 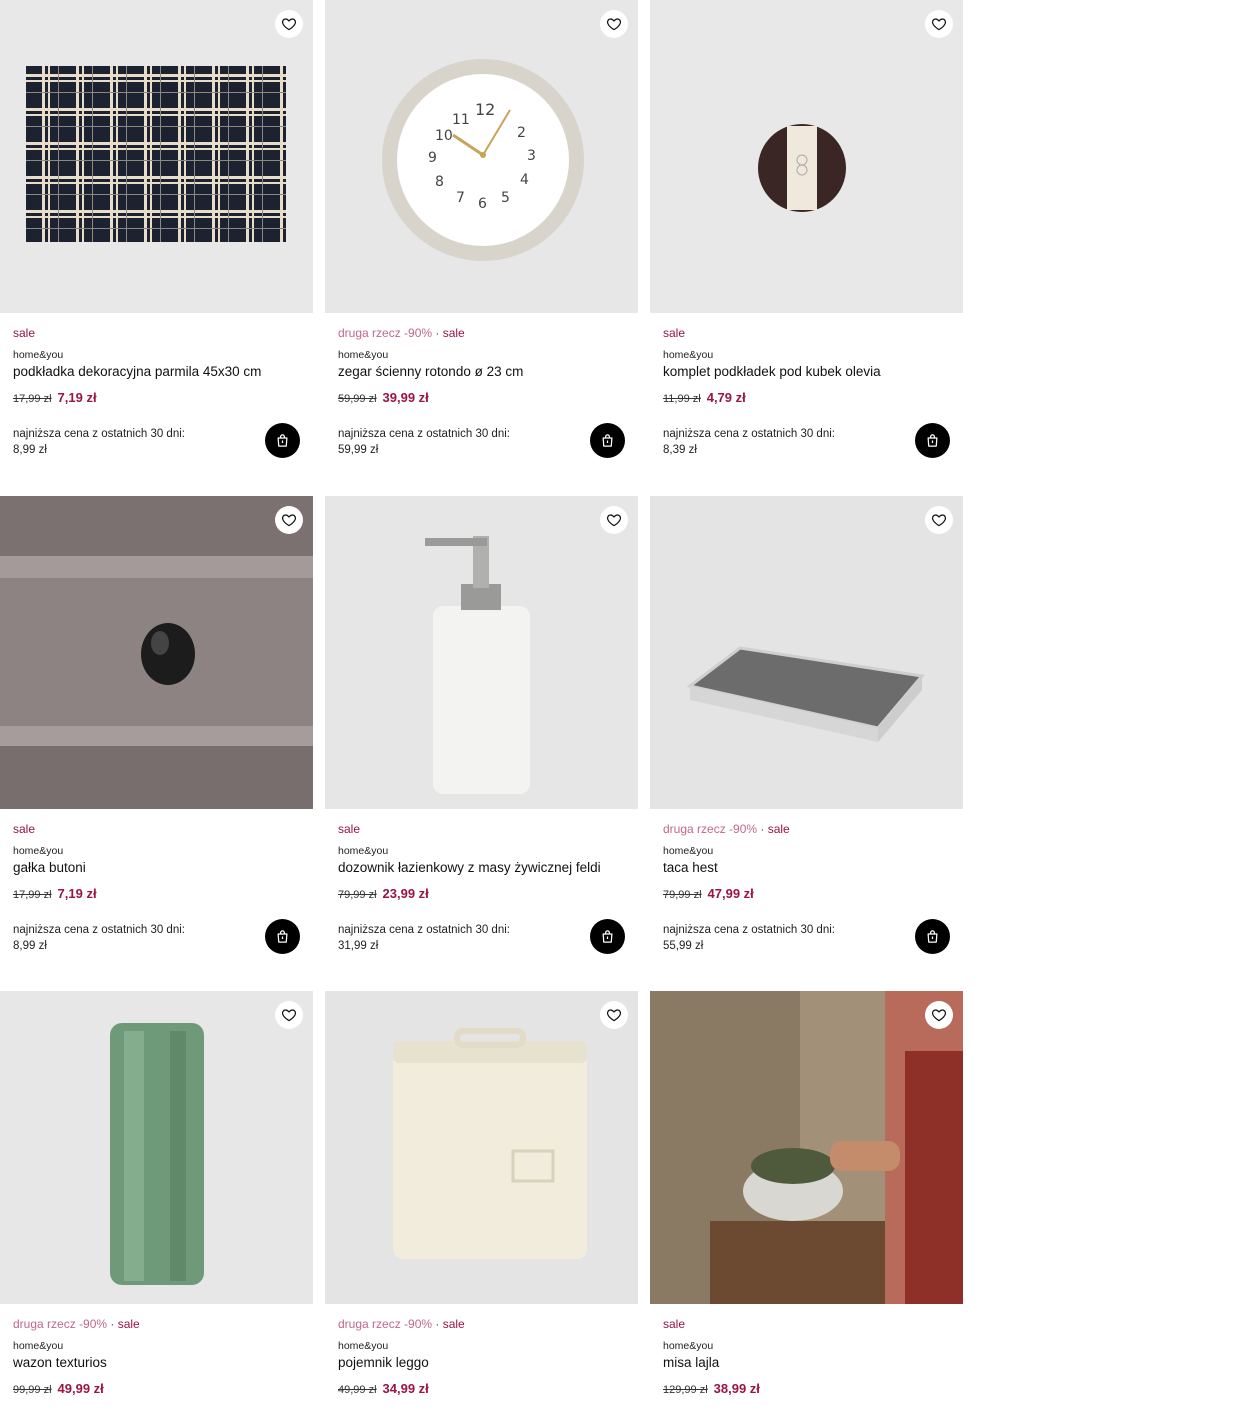 What do you see at coordinates (690, 867) in the screenshot?
I see `product-name: taca hest` at bounding box center [690, 867].